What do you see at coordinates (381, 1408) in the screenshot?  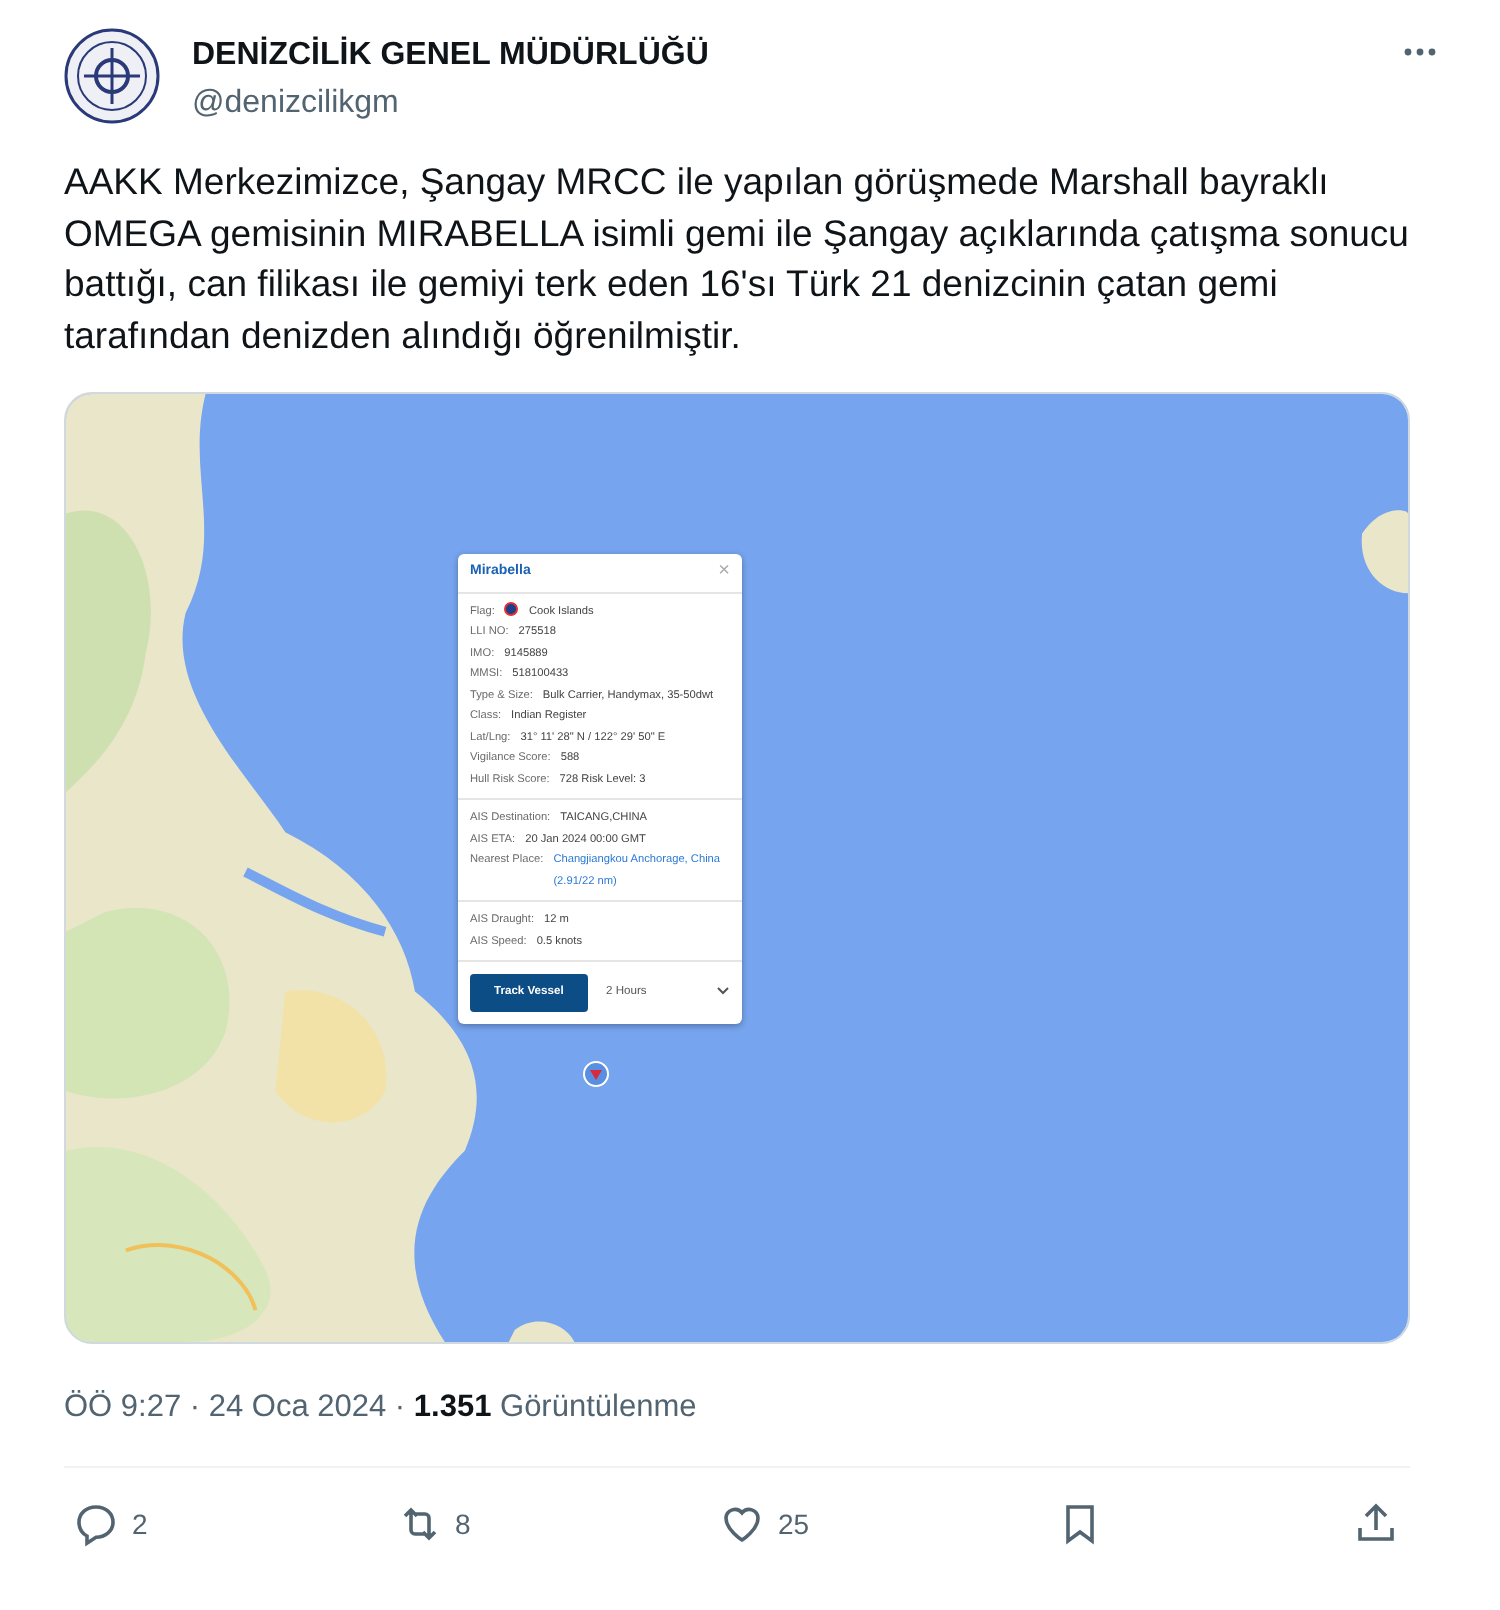 I see `tweet-meta: ÖÖ 9:27 · 24 Oca 2024 · 1.351 Görüntülenme` at bounding box center [381, 1408].